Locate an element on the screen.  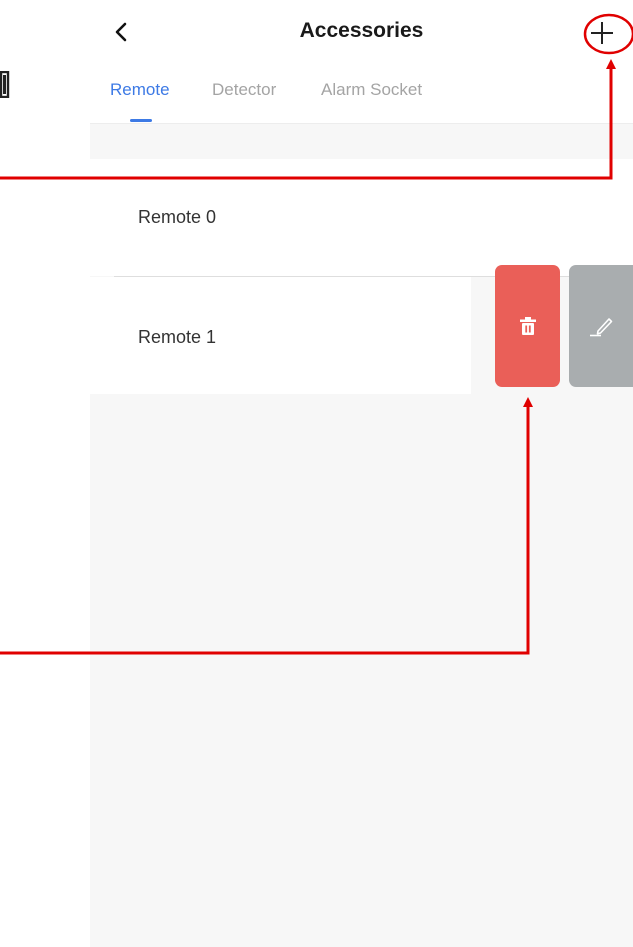
active-tab-indicator is located at coordinates (141, 120).